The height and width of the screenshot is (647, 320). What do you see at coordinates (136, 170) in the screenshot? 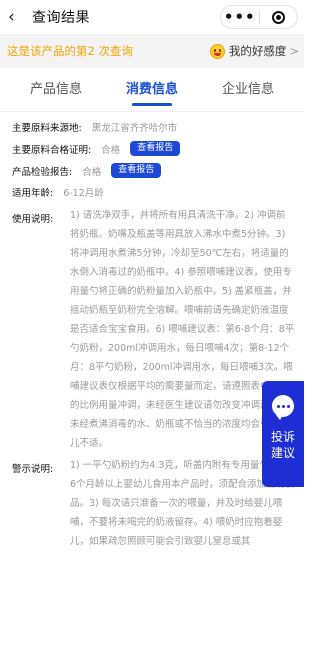
I see `view-inspection-report-button: 查看报告` at bounding box center [136, 170].